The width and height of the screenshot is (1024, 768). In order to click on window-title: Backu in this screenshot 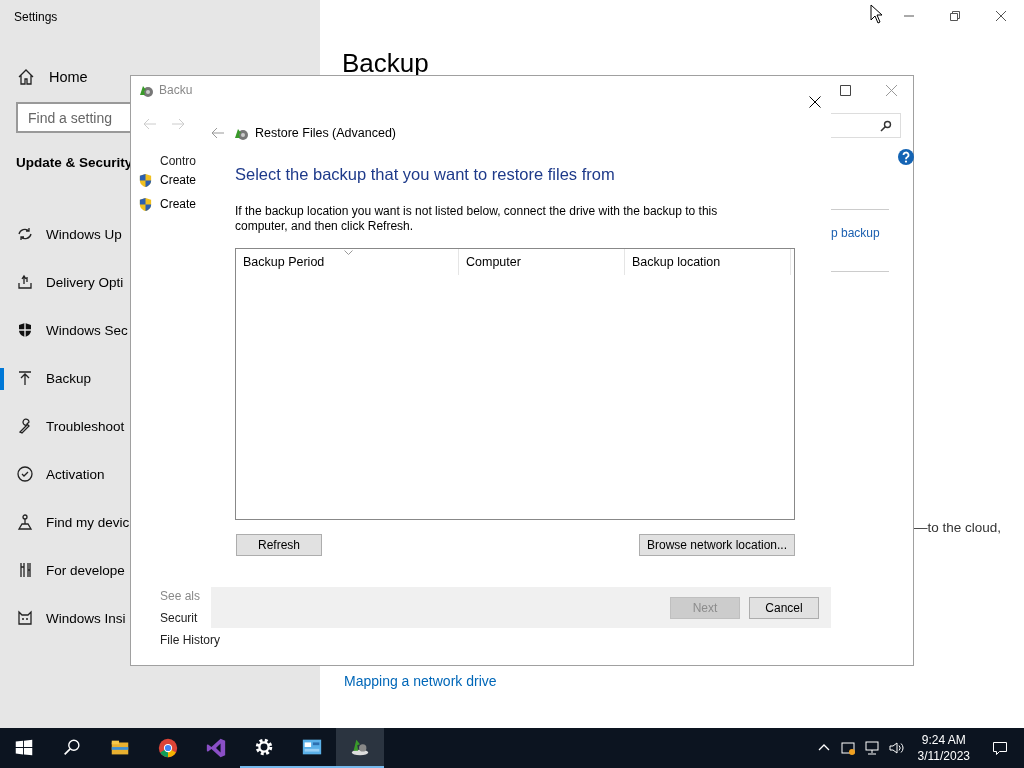, I will do `click(176, 90)`.